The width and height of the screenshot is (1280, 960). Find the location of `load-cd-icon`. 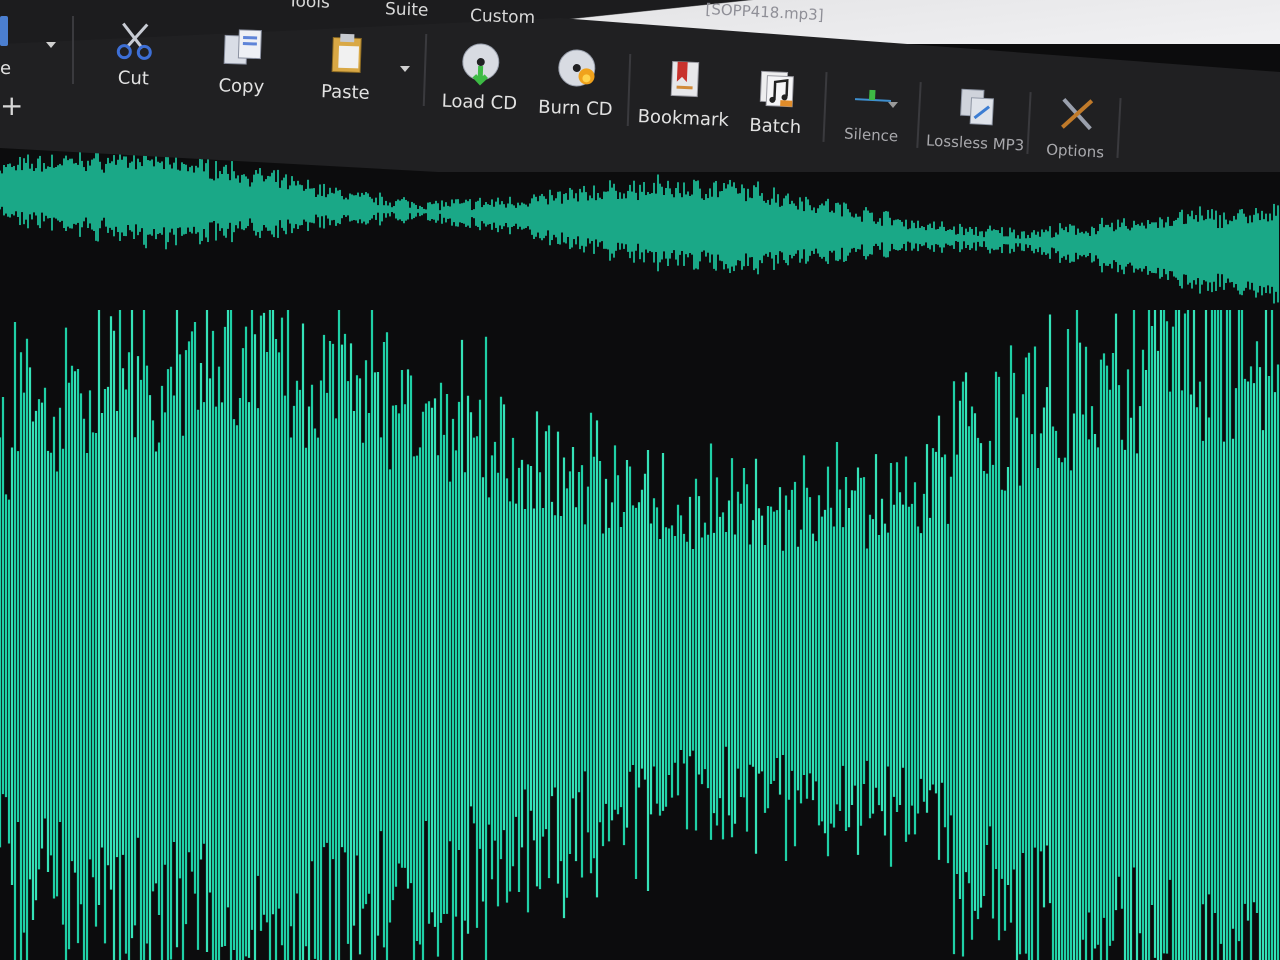

load-cd-icon is located at coordinates (481, 64).